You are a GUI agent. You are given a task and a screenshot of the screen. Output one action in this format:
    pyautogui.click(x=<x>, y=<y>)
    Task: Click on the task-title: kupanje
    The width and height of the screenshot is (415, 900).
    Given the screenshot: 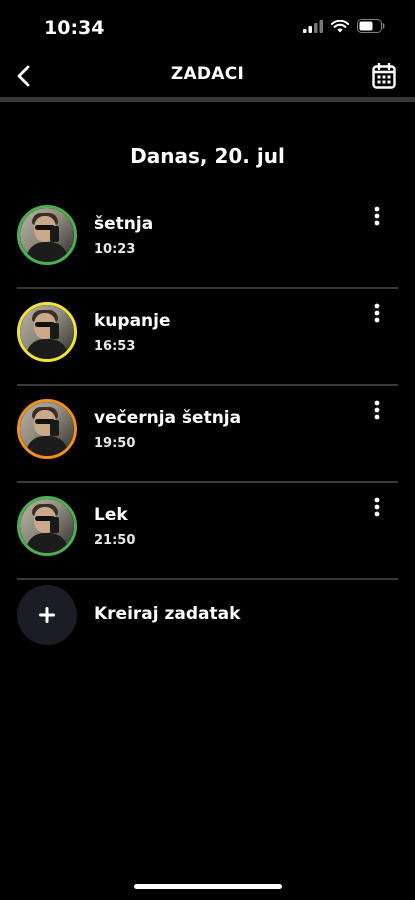 What is the action you would take?
    pyautogui.click(x=132, y=321)
    